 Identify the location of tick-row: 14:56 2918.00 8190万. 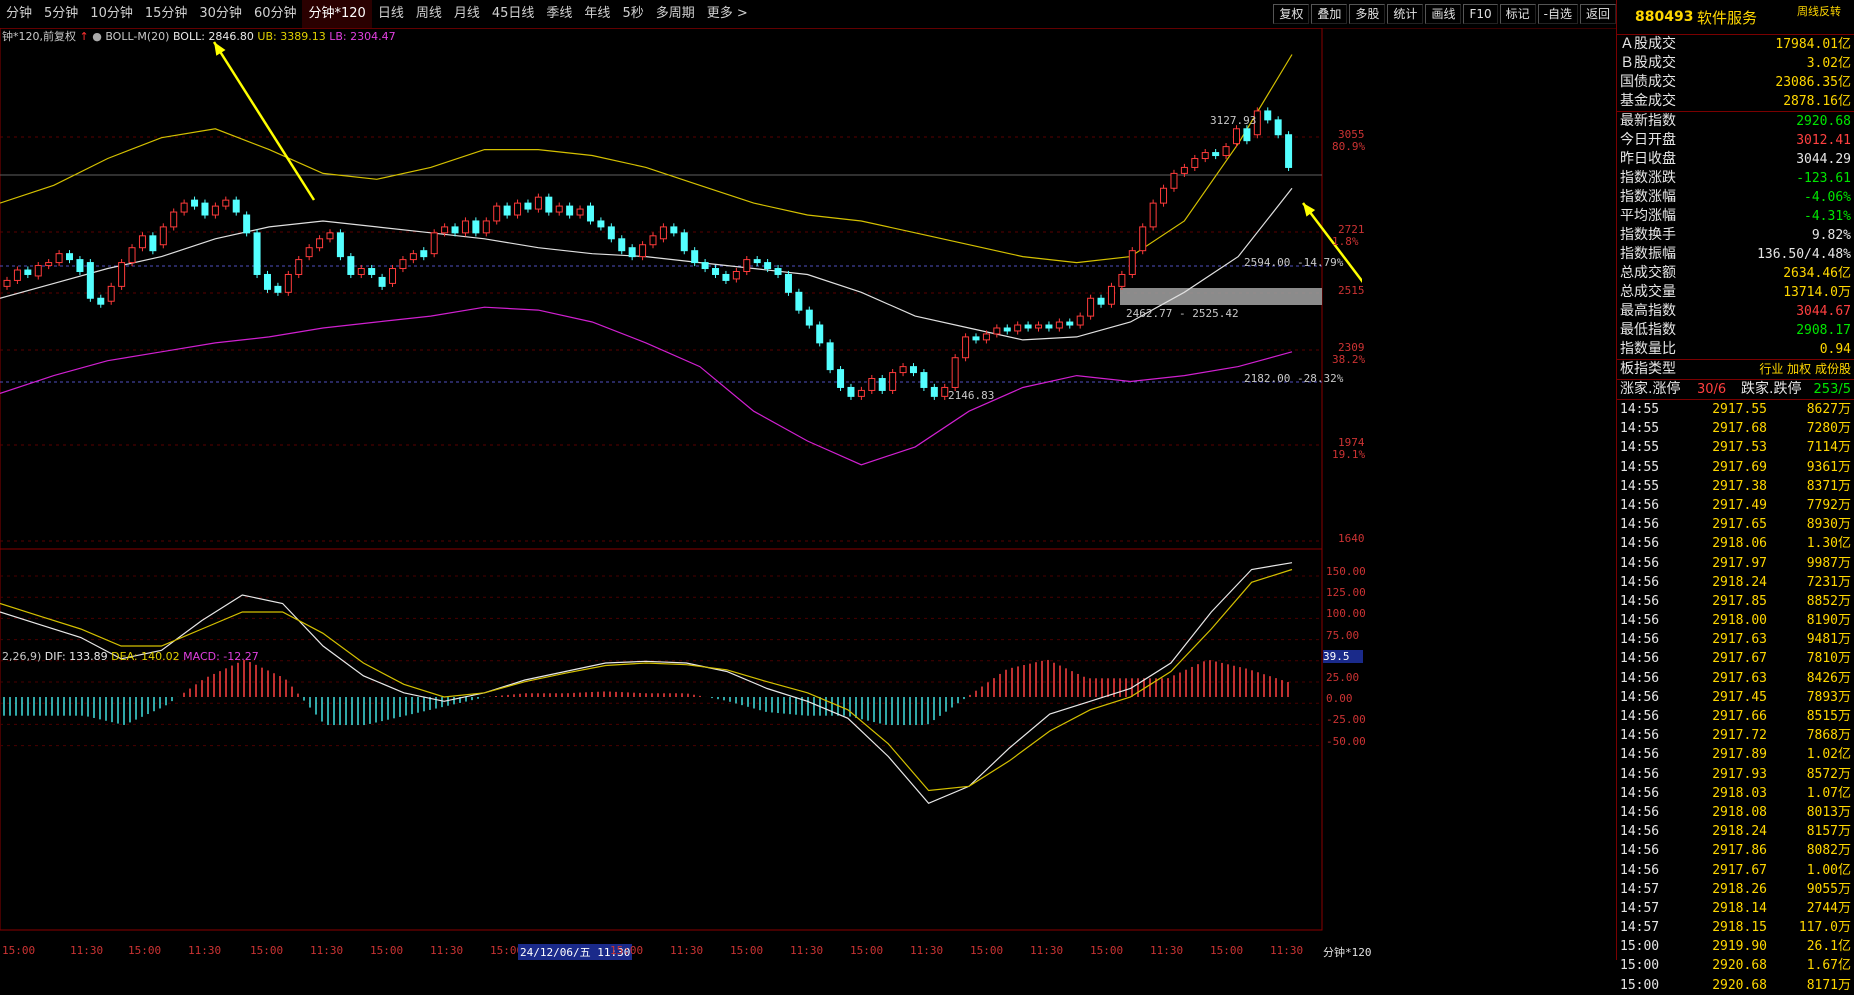
(1735, 620).